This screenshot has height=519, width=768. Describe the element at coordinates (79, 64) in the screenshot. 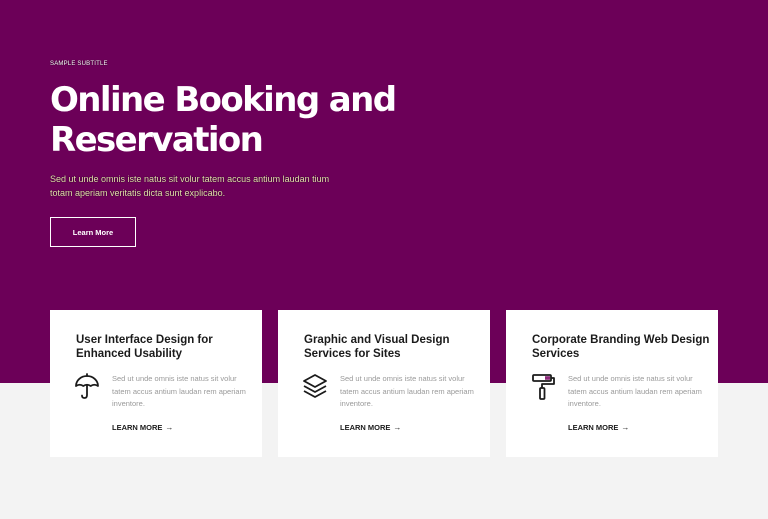

I see `hero-subtitle: SAMPLE SUBTITLE` at that location.